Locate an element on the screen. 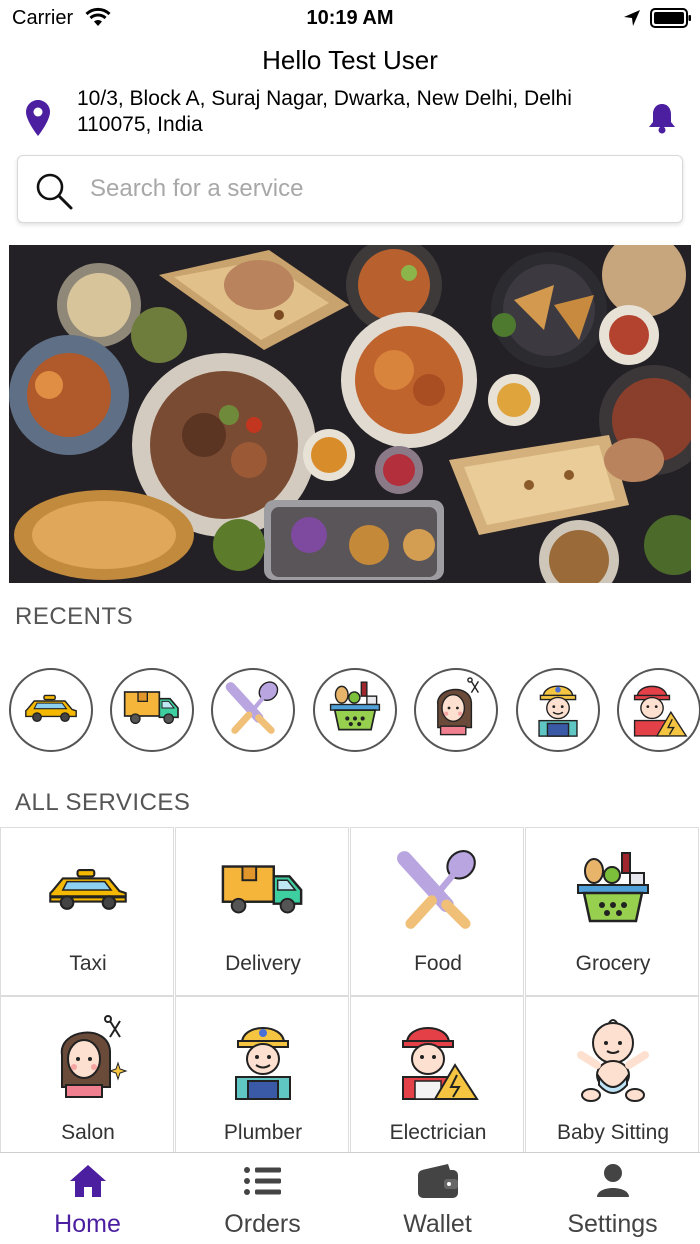  wallet-icon is located at coordinates (438, 1183).